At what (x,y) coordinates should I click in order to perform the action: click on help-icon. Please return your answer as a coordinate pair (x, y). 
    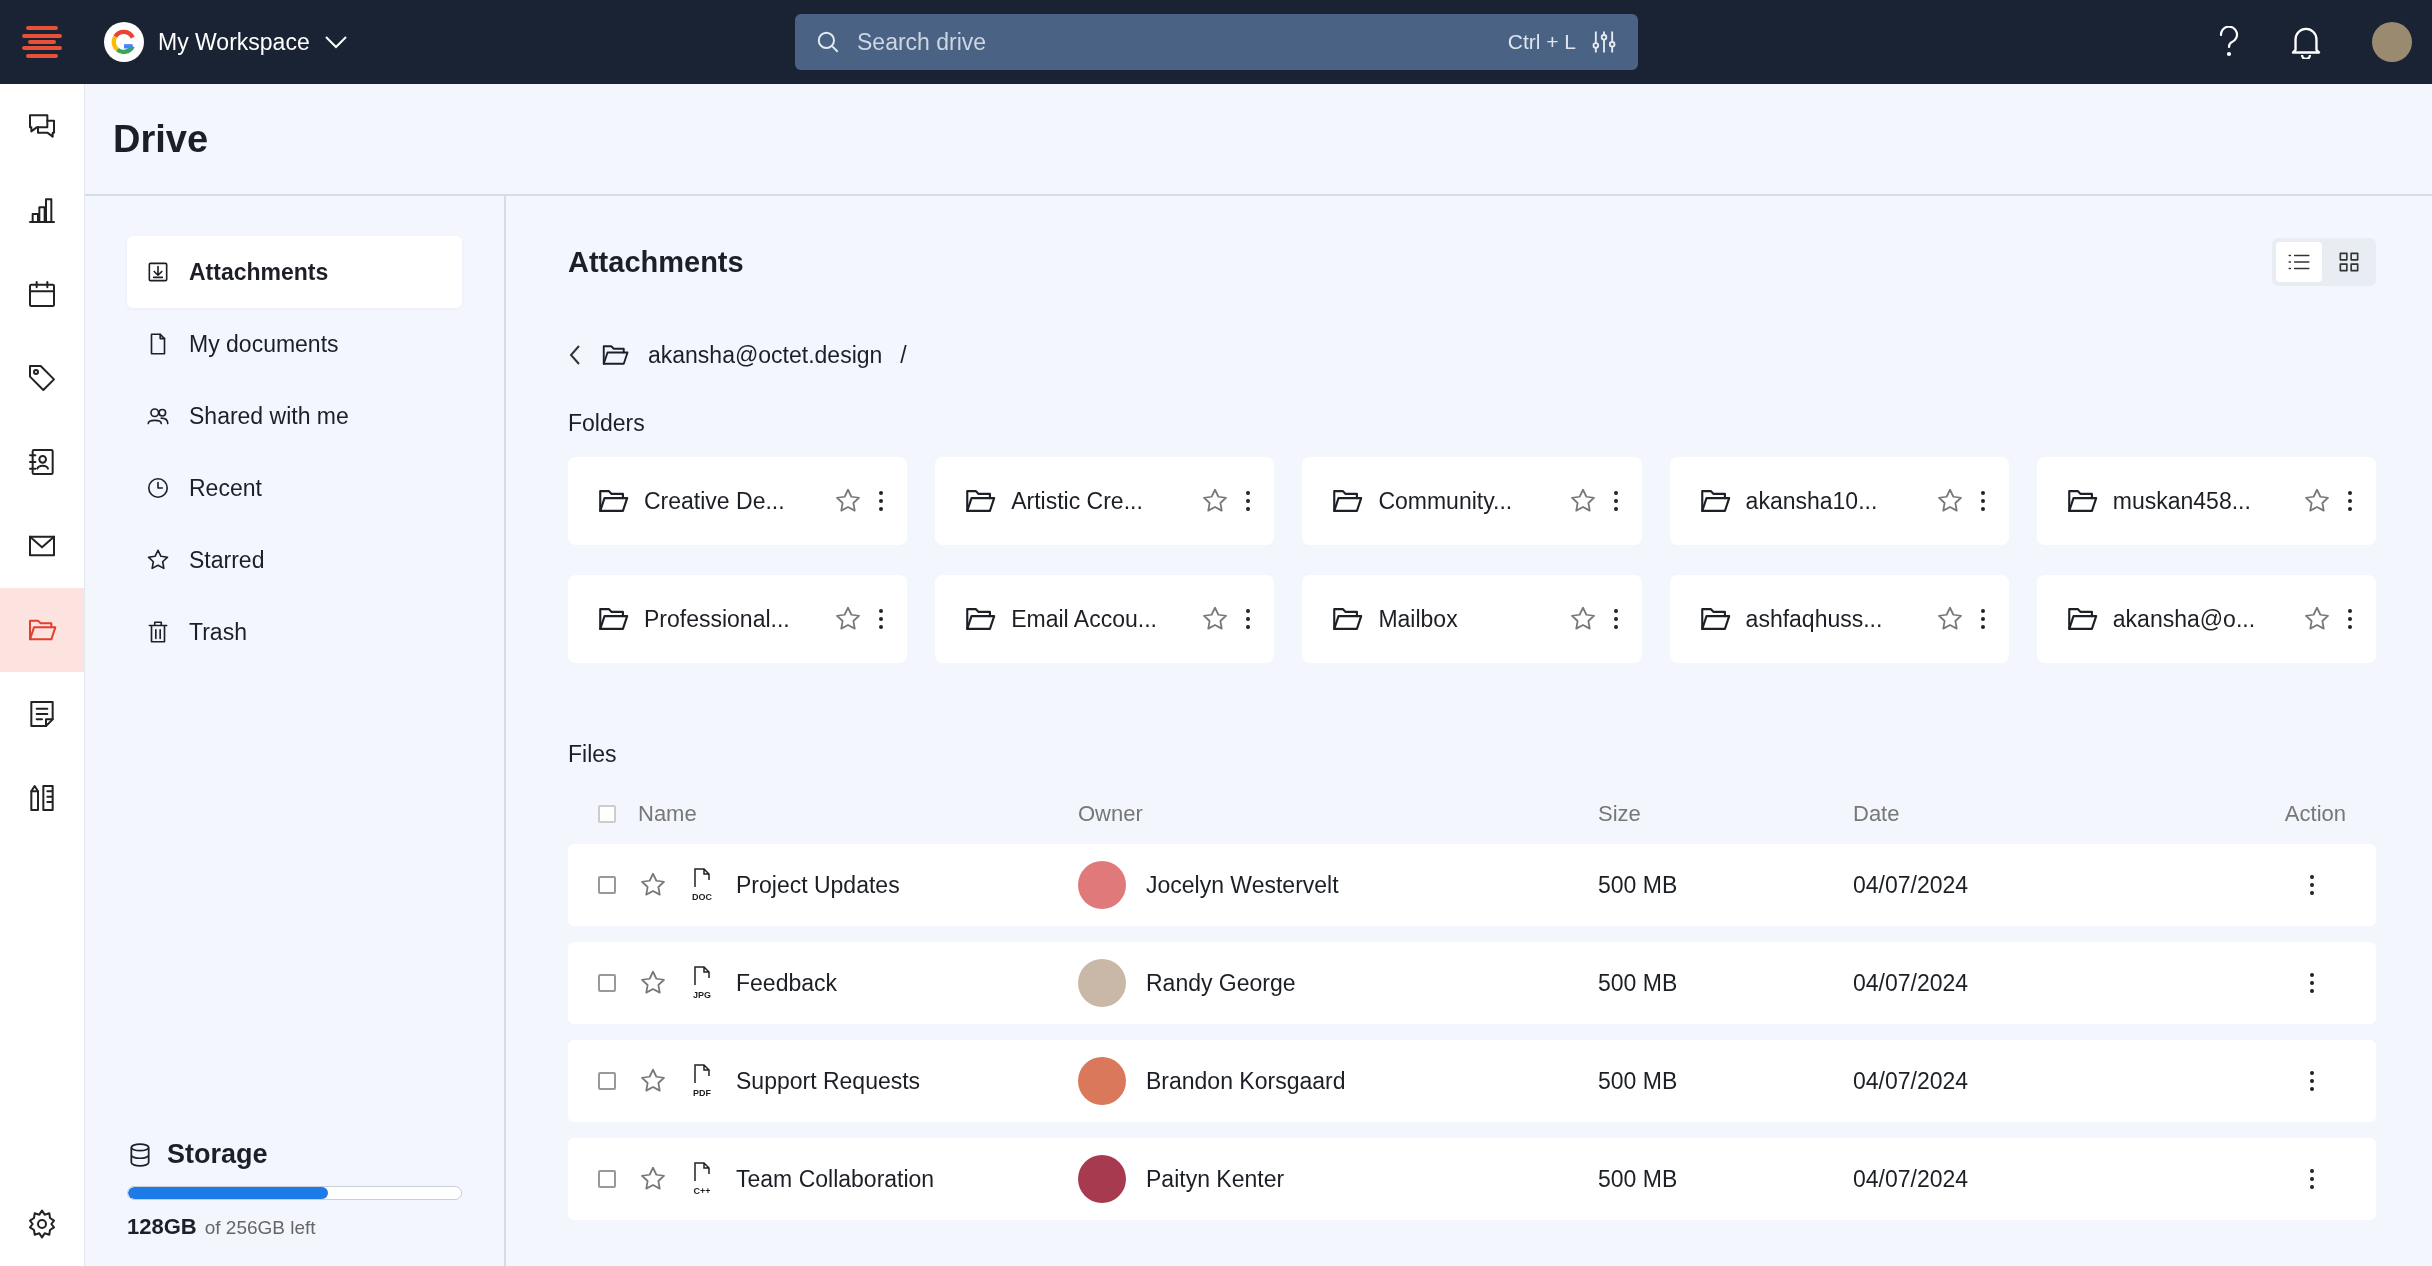
    Looking at the image, I should click on (2229, 42).